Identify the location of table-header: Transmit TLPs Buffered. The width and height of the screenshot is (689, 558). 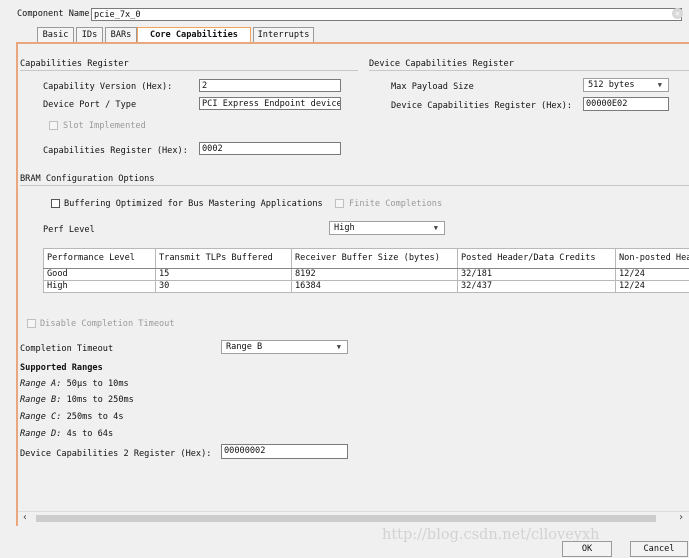
(223, 258).